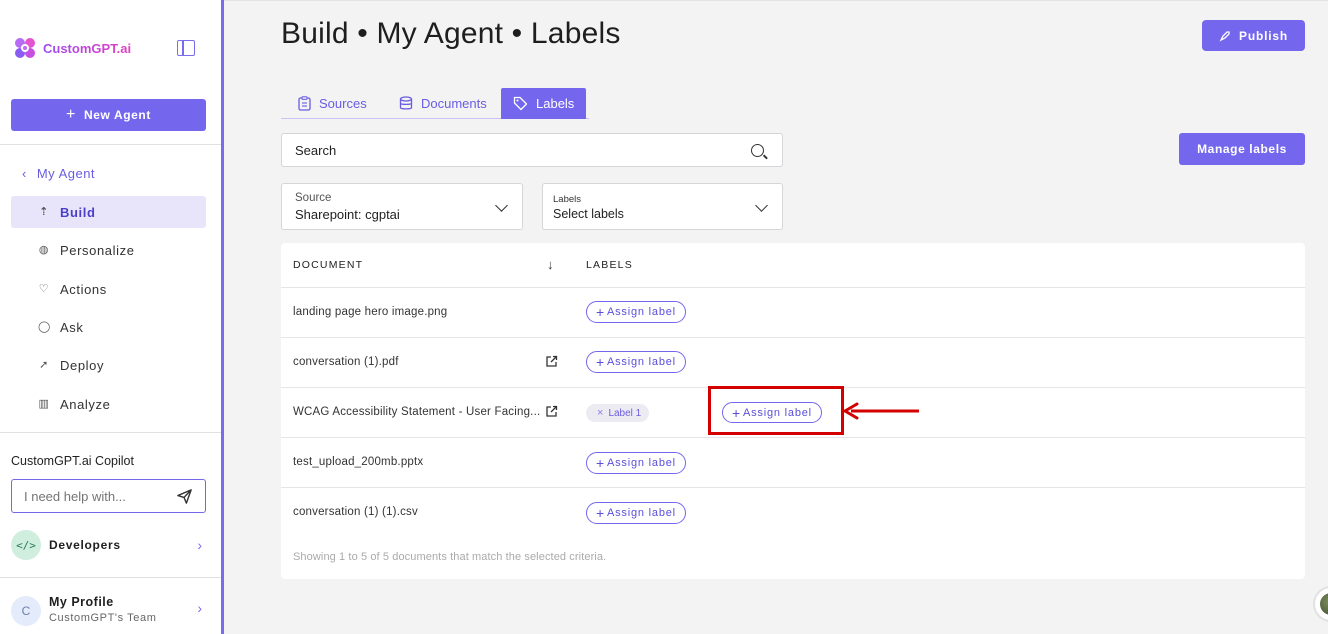  I want to click on logo: CustomGPT.ai, so click(71, 48).